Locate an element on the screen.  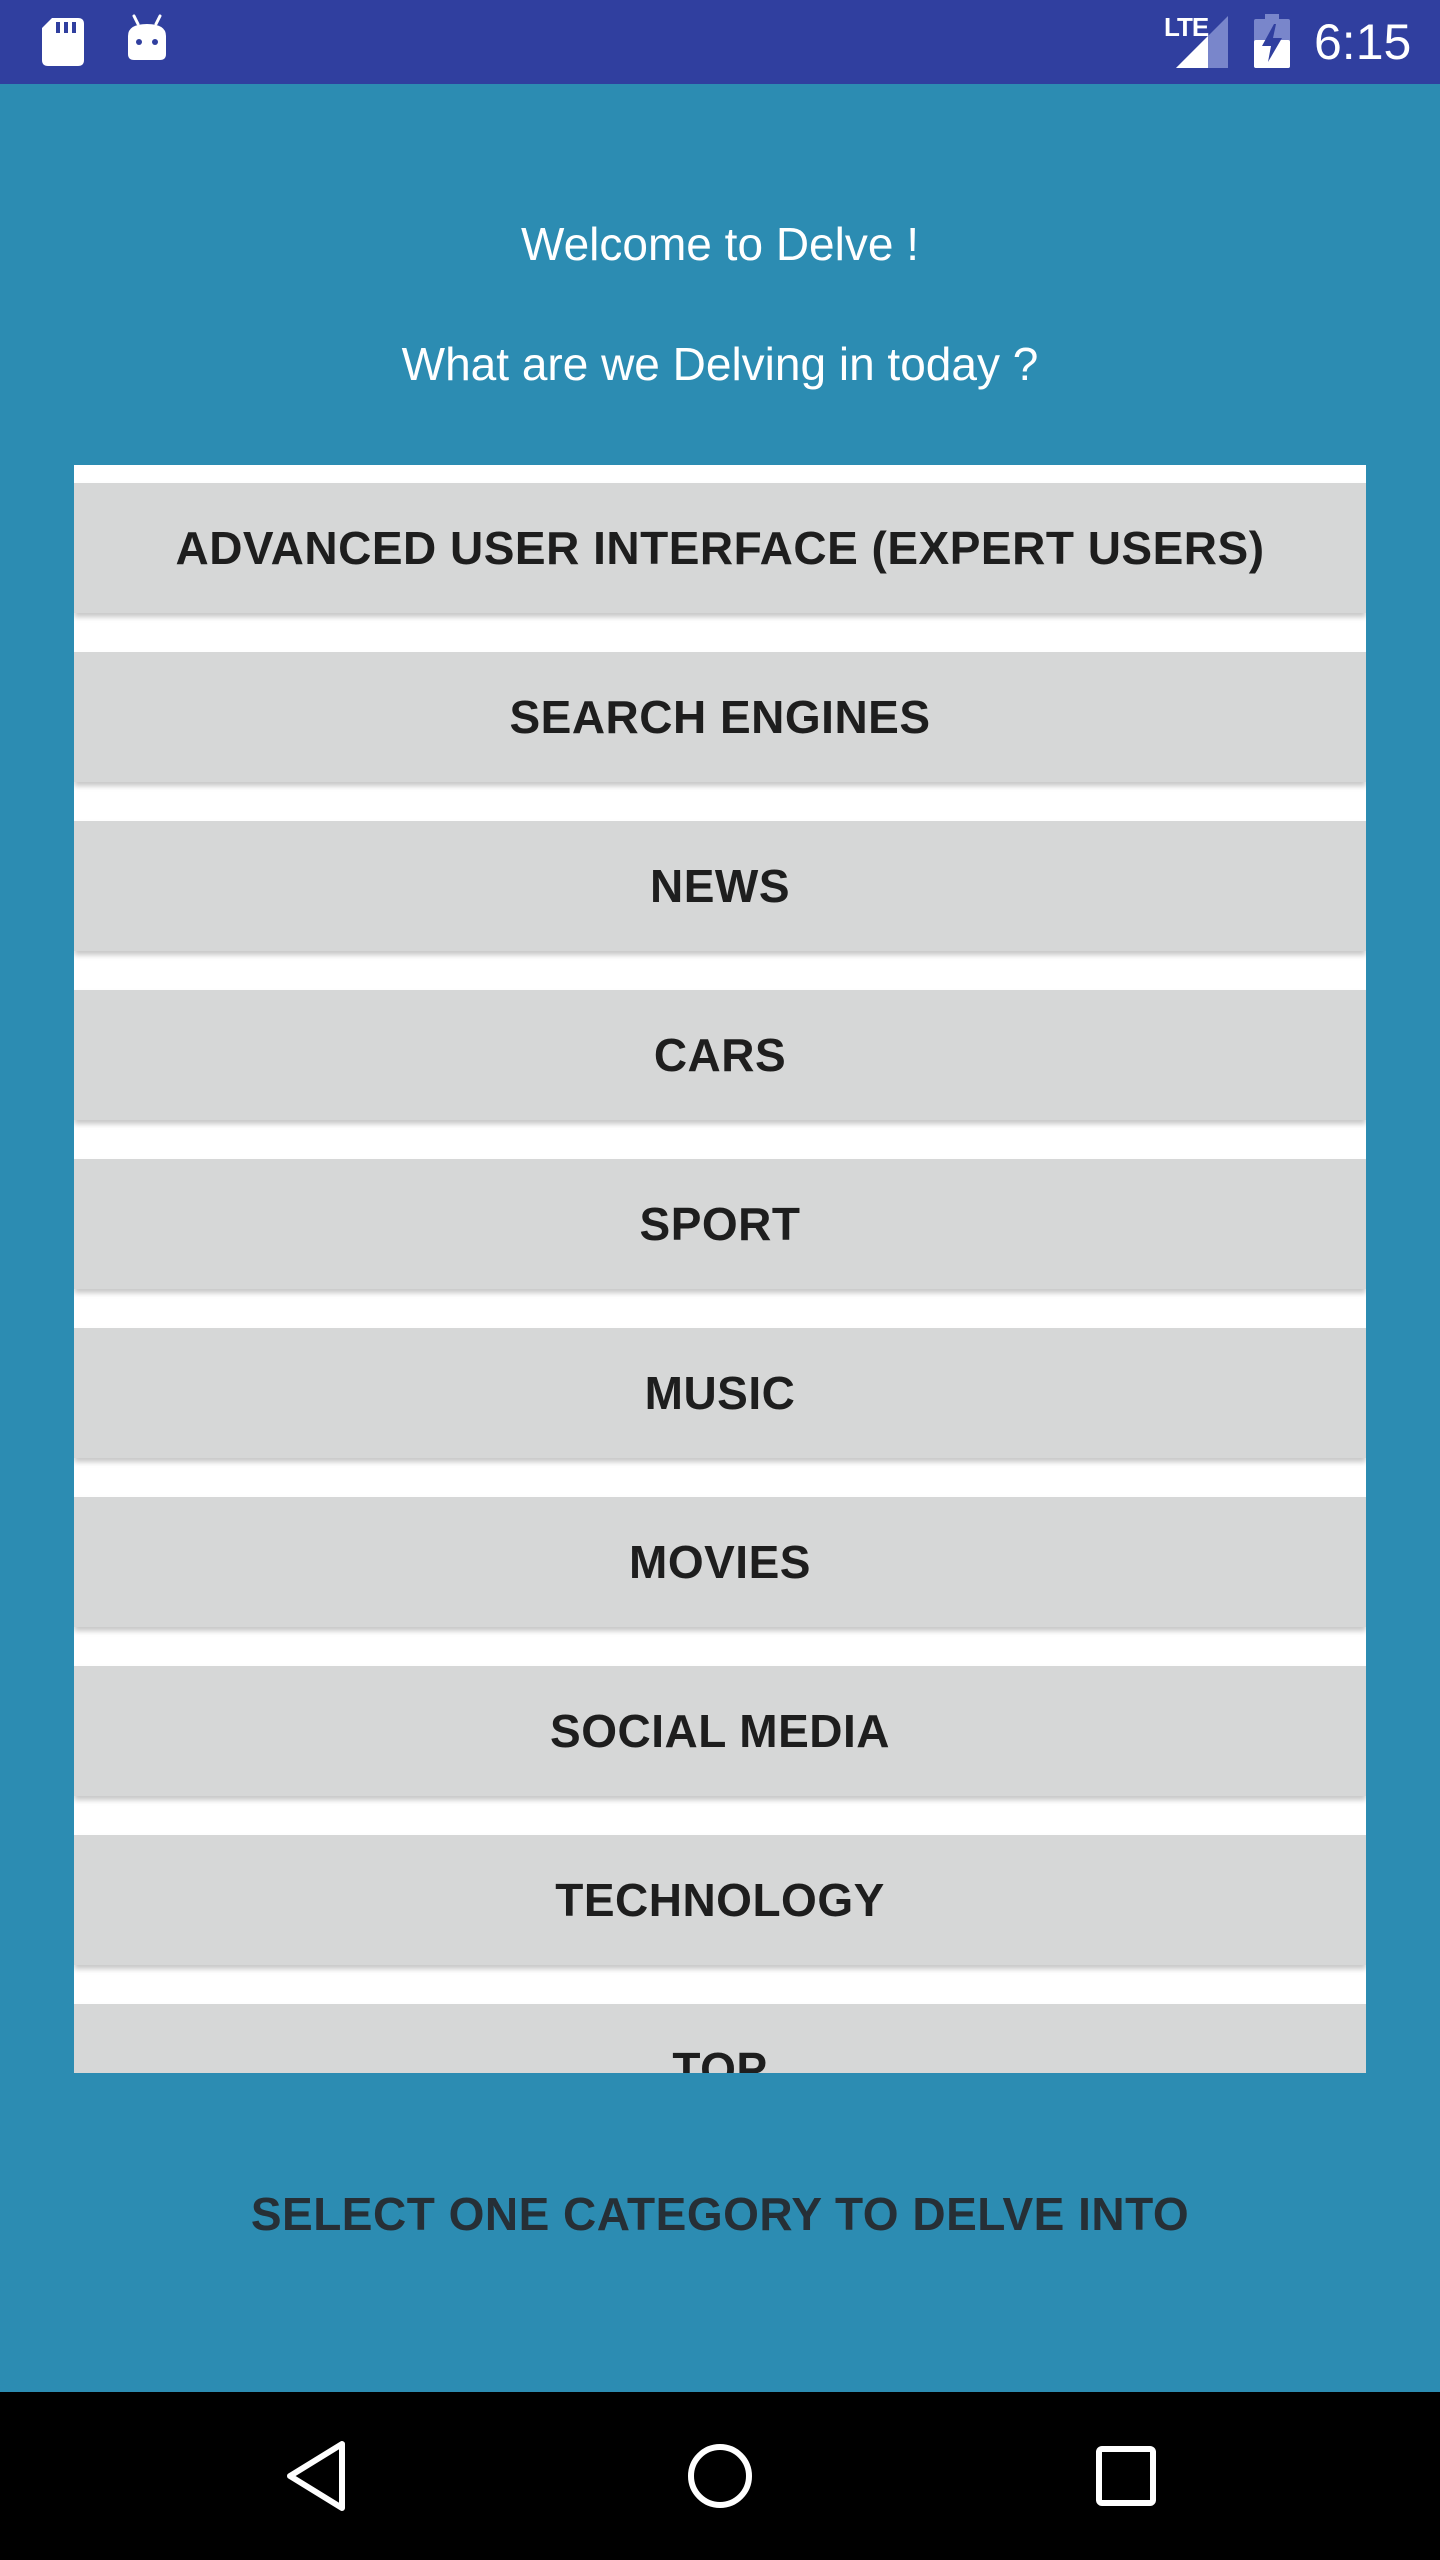
category-button-cars: CARS is located at coordinates (720, 1055).